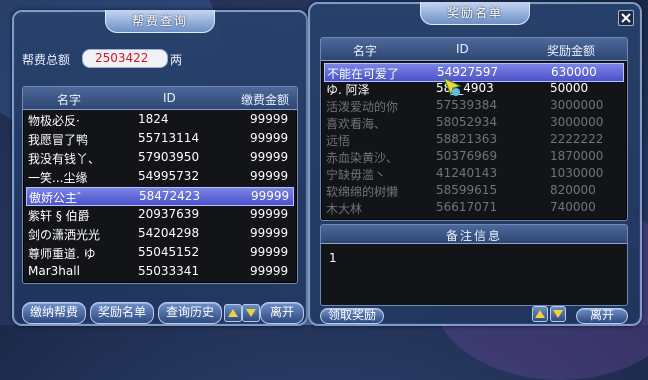 The height and width of the screenshot is (380, 648). Describe the element at coordinates (467, 190) in the screenshot. I see `item-id: 58599615` at that location.